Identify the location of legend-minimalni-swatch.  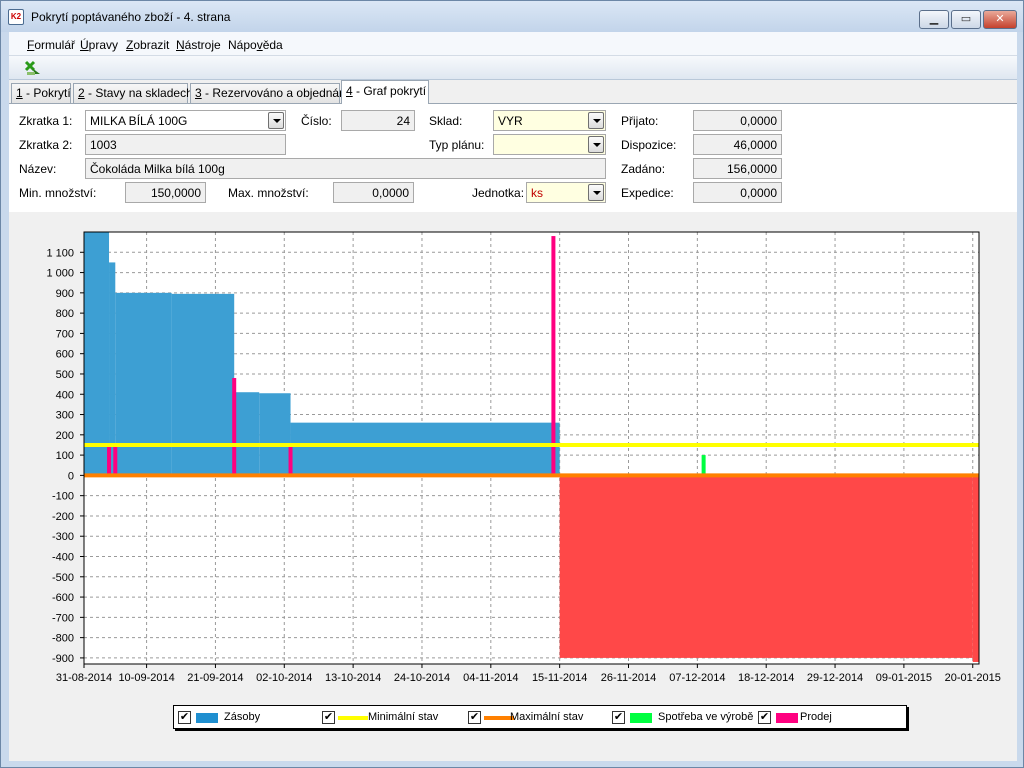
(353, 718).